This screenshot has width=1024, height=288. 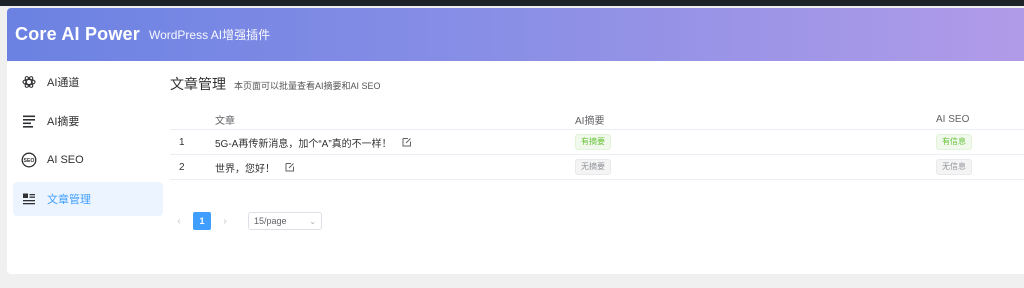 I want to click on summary-status-badge: 无摘要, so click(x=593, y=167).